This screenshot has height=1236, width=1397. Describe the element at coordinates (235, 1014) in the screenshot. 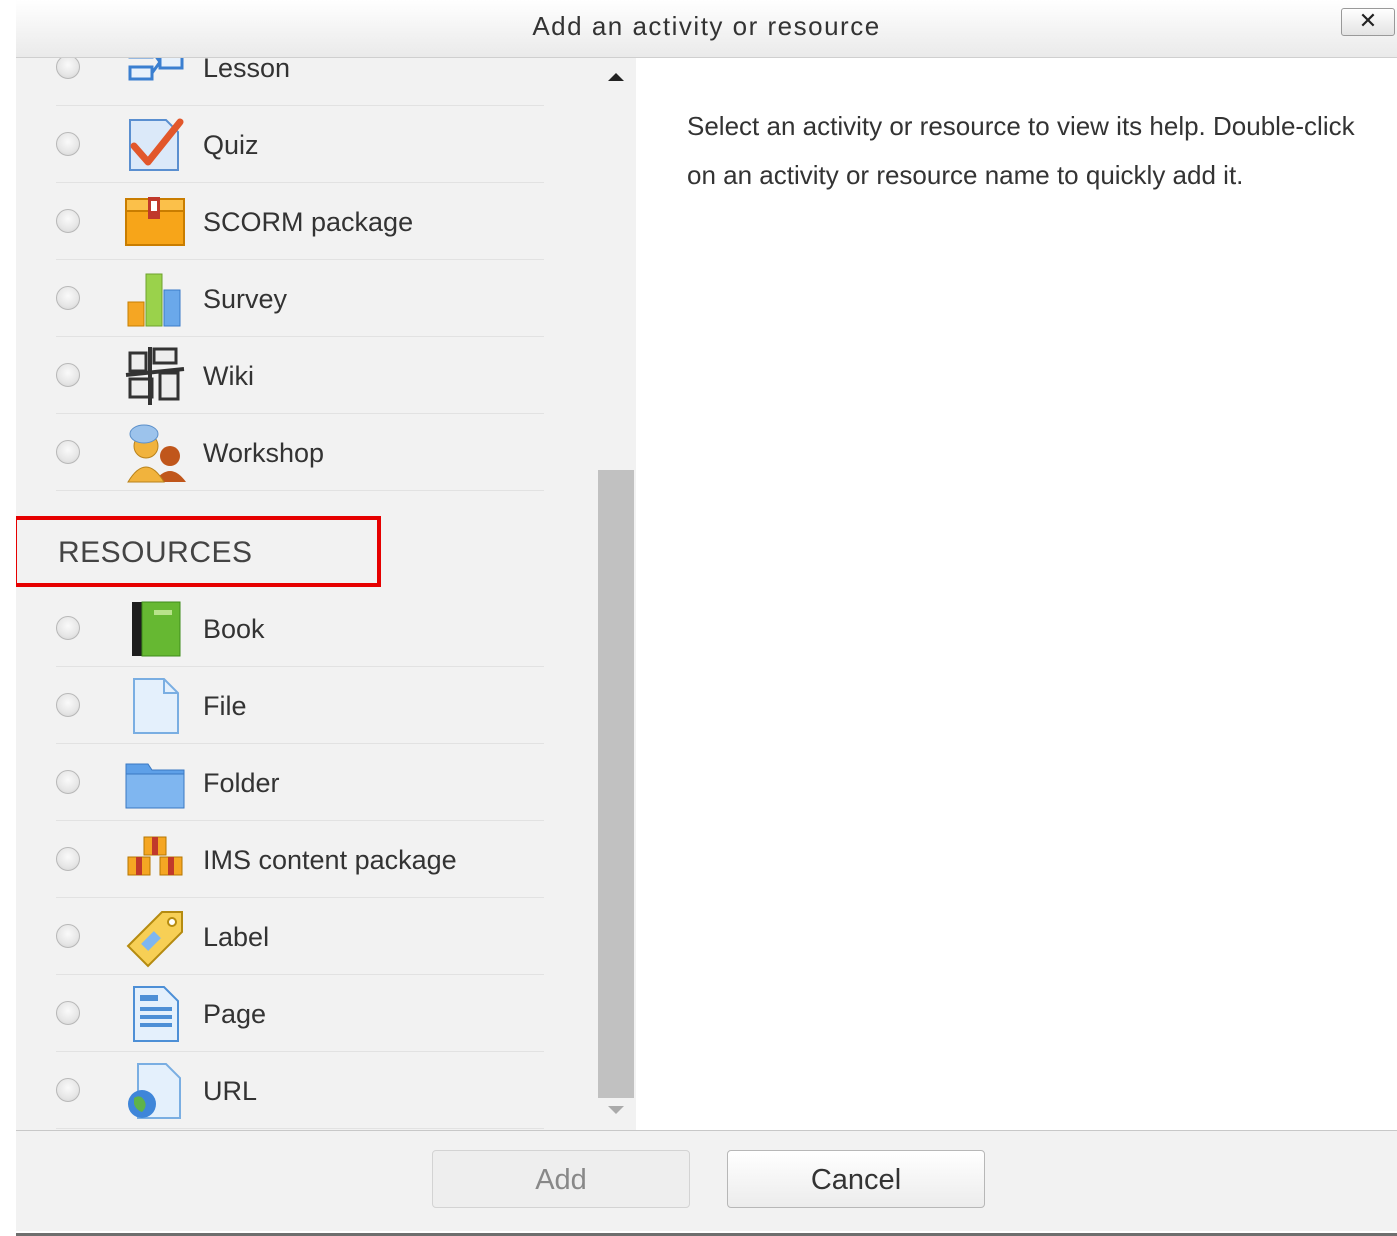

I see `item-label: Page` at that location.